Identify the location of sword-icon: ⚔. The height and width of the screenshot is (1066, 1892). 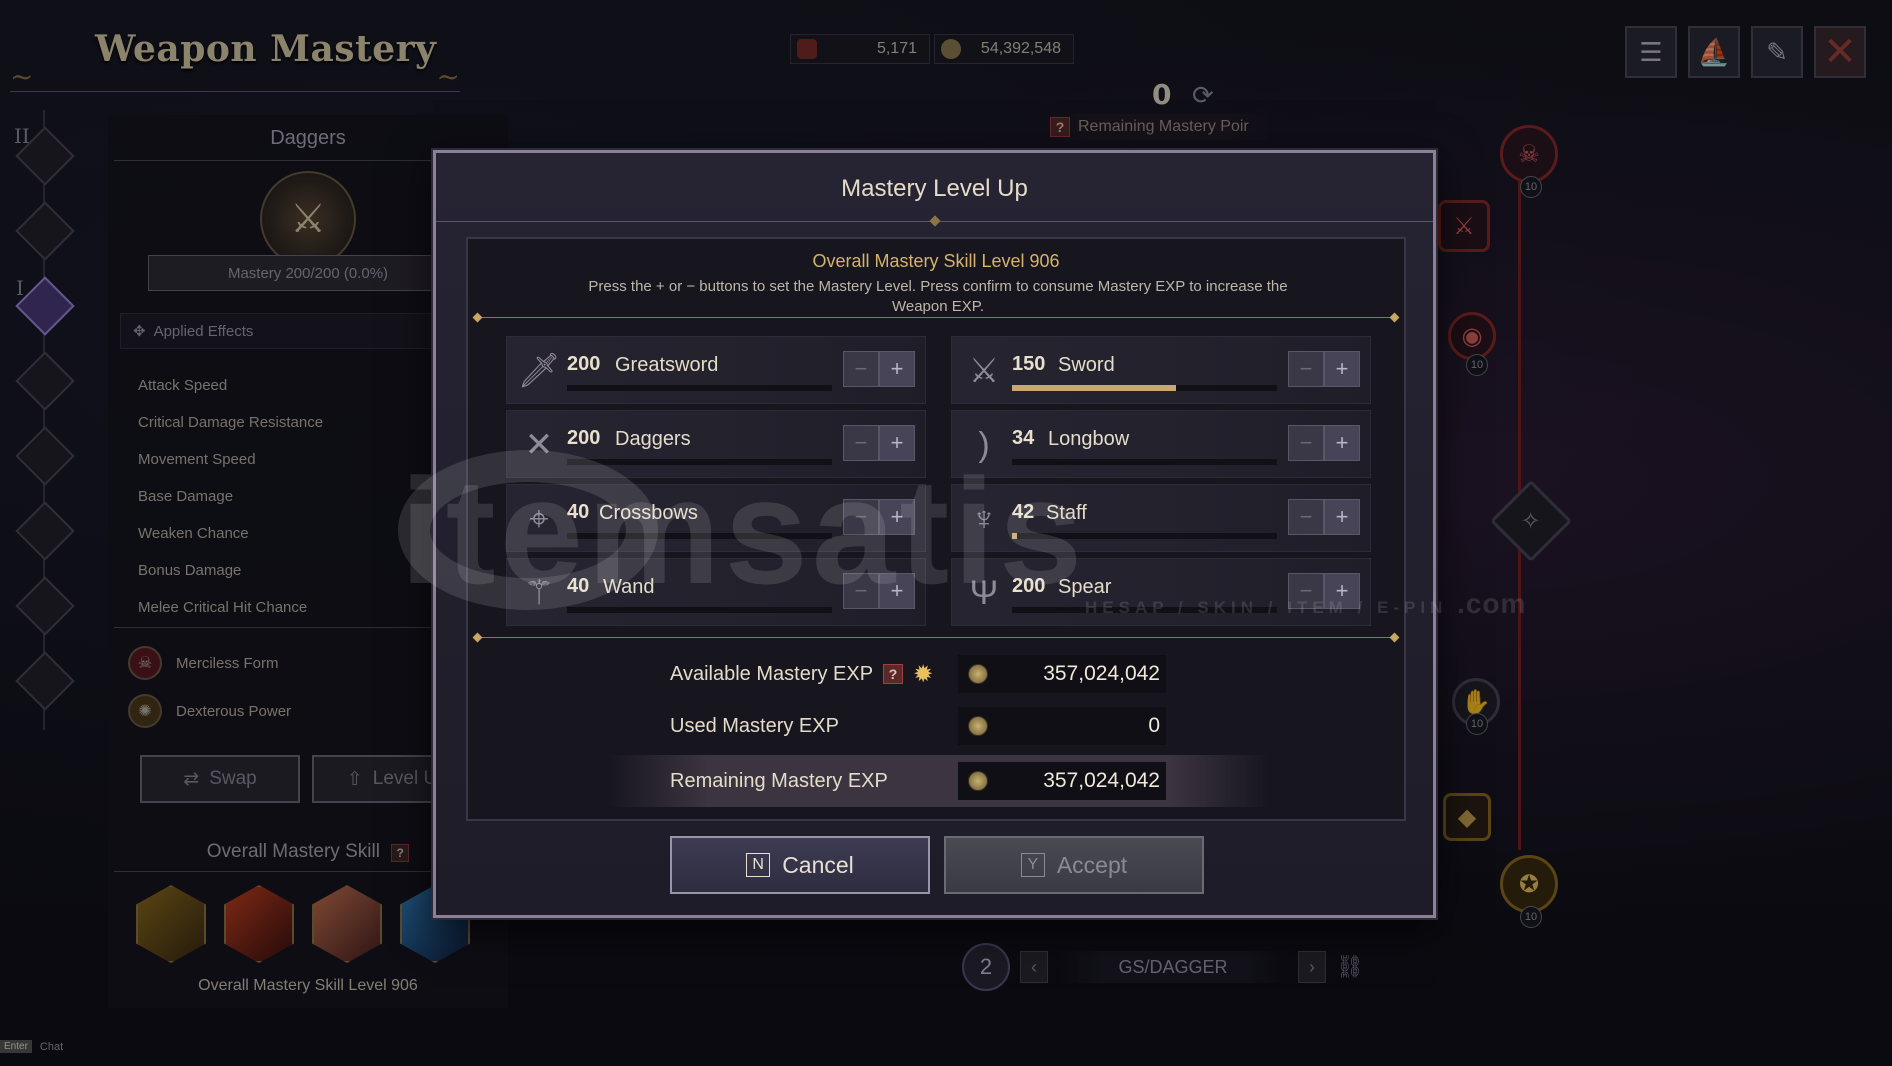
(984, 371).